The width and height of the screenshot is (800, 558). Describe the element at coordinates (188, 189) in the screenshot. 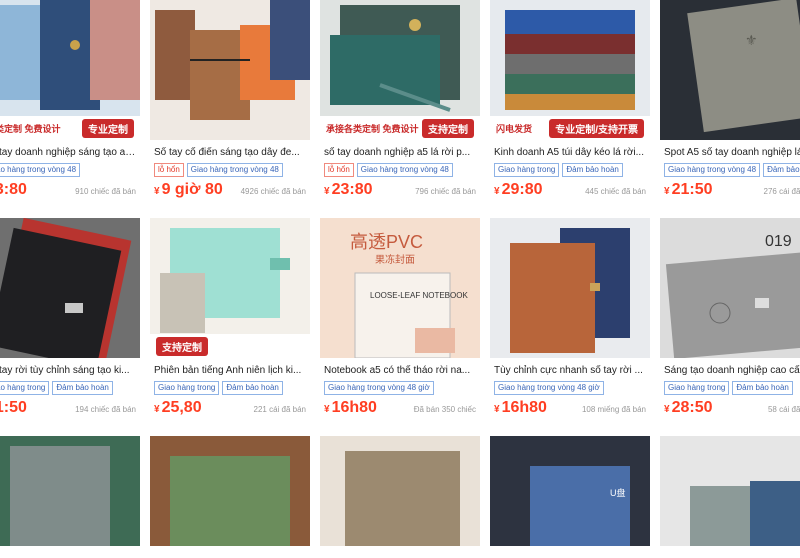

I see `price: ¥9 giờ 80` at that location.